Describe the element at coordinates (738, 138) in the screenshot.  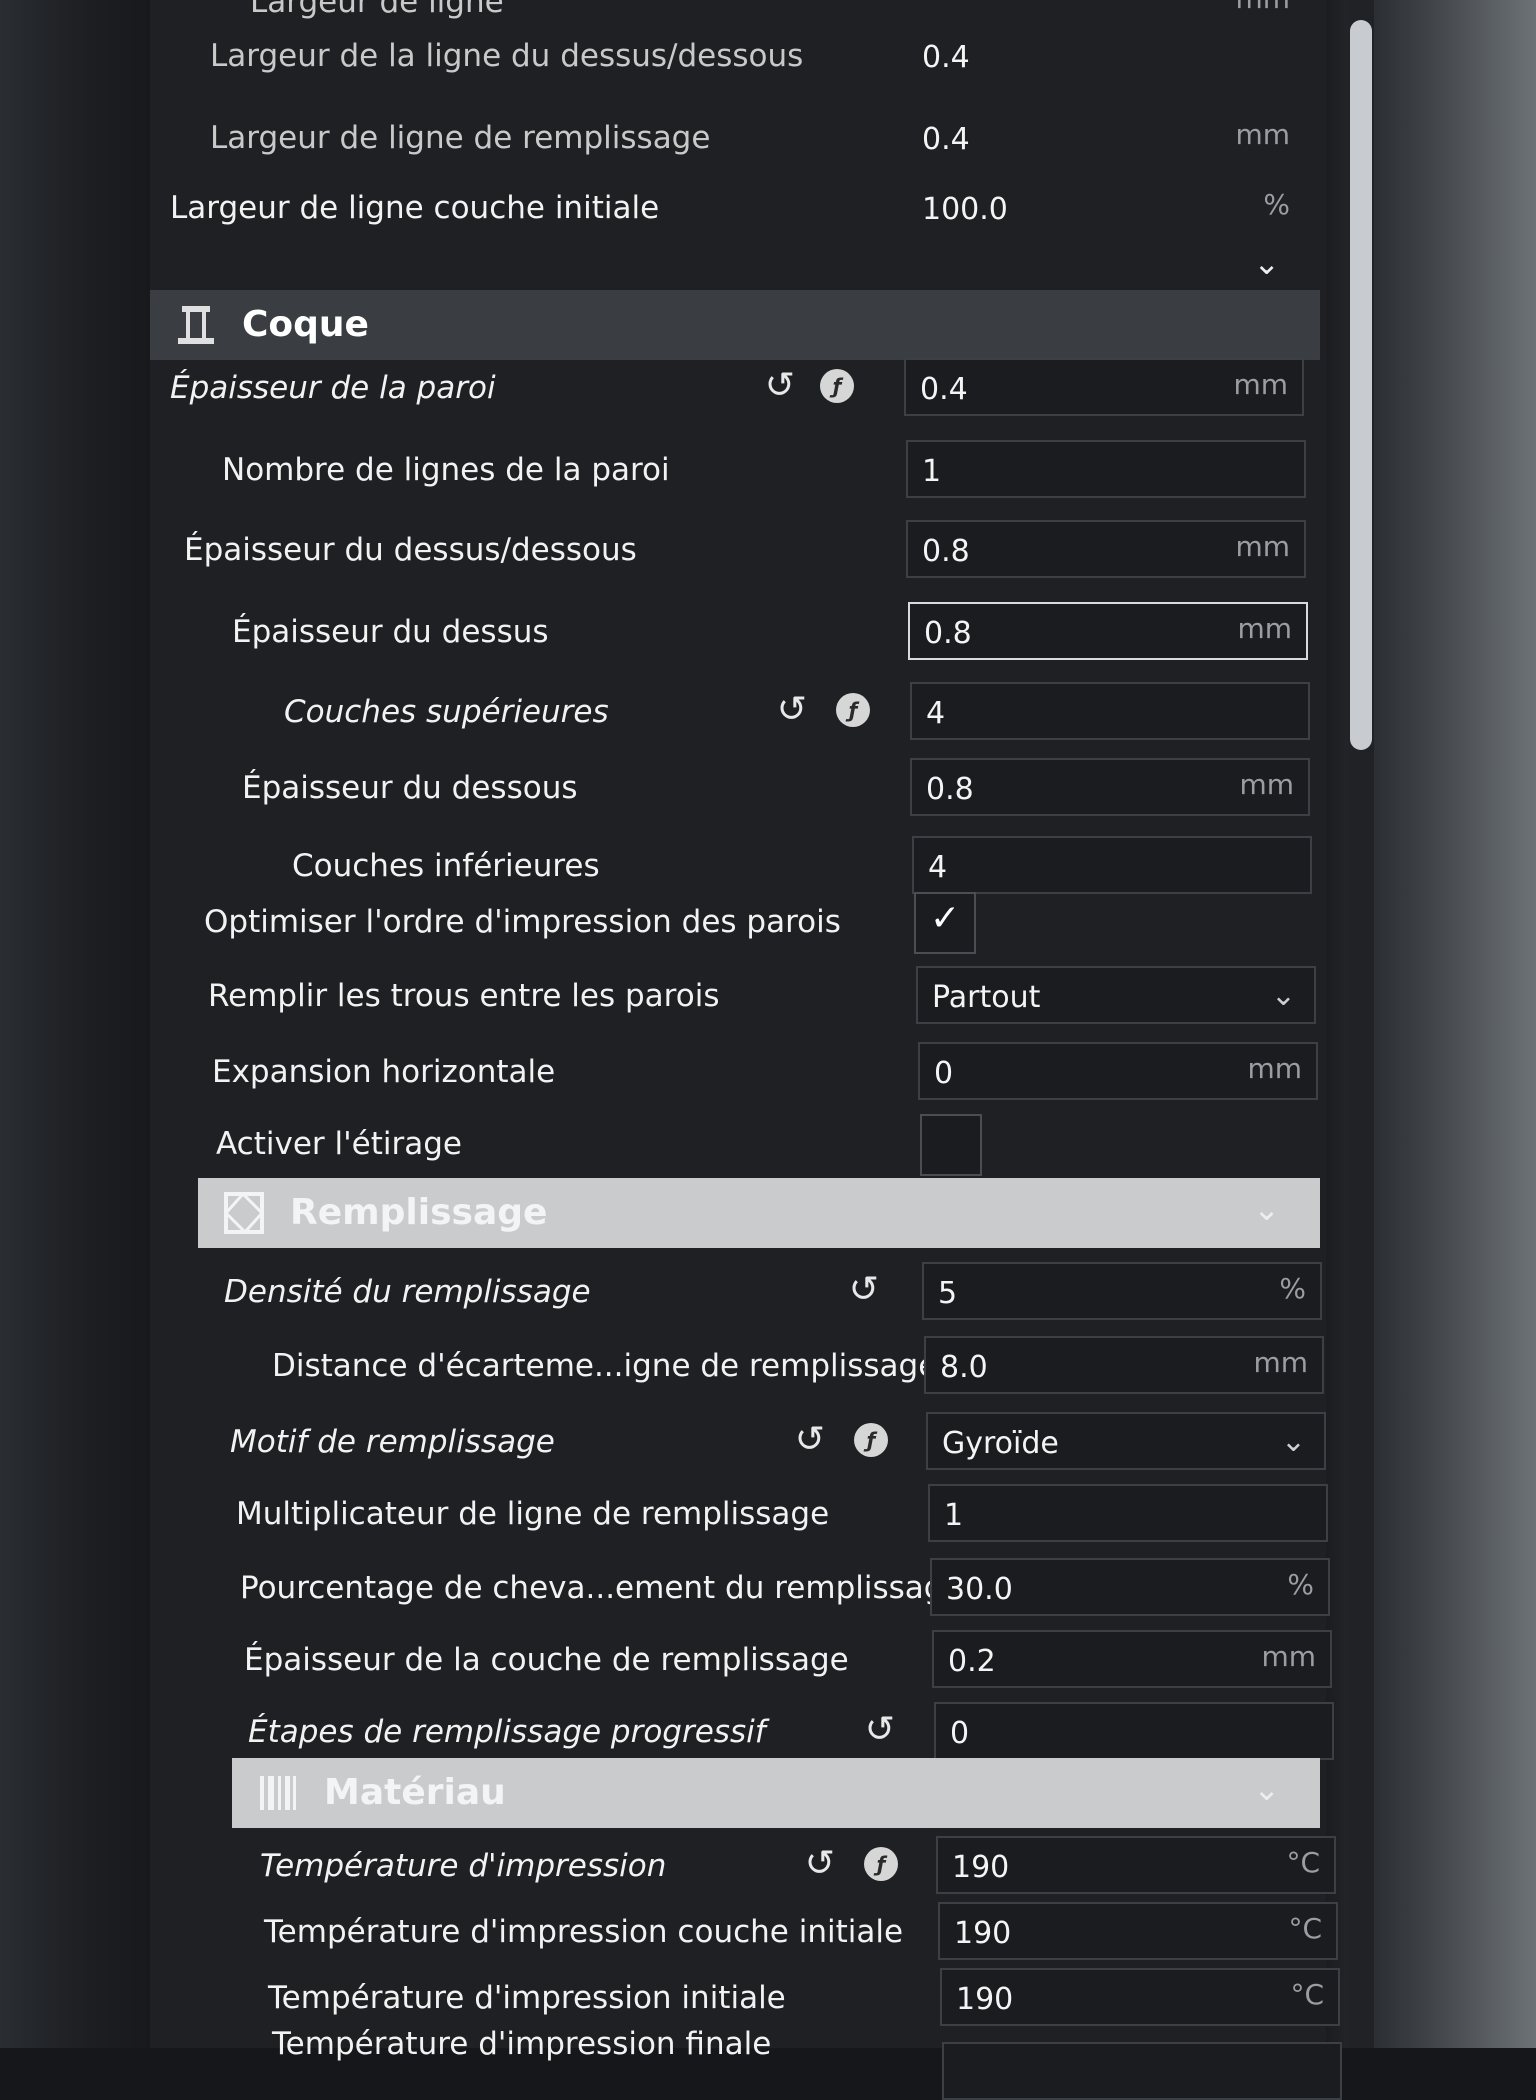
I see `setting-row: Largeur de ligne de remplissage 0.4 mm` at that location.